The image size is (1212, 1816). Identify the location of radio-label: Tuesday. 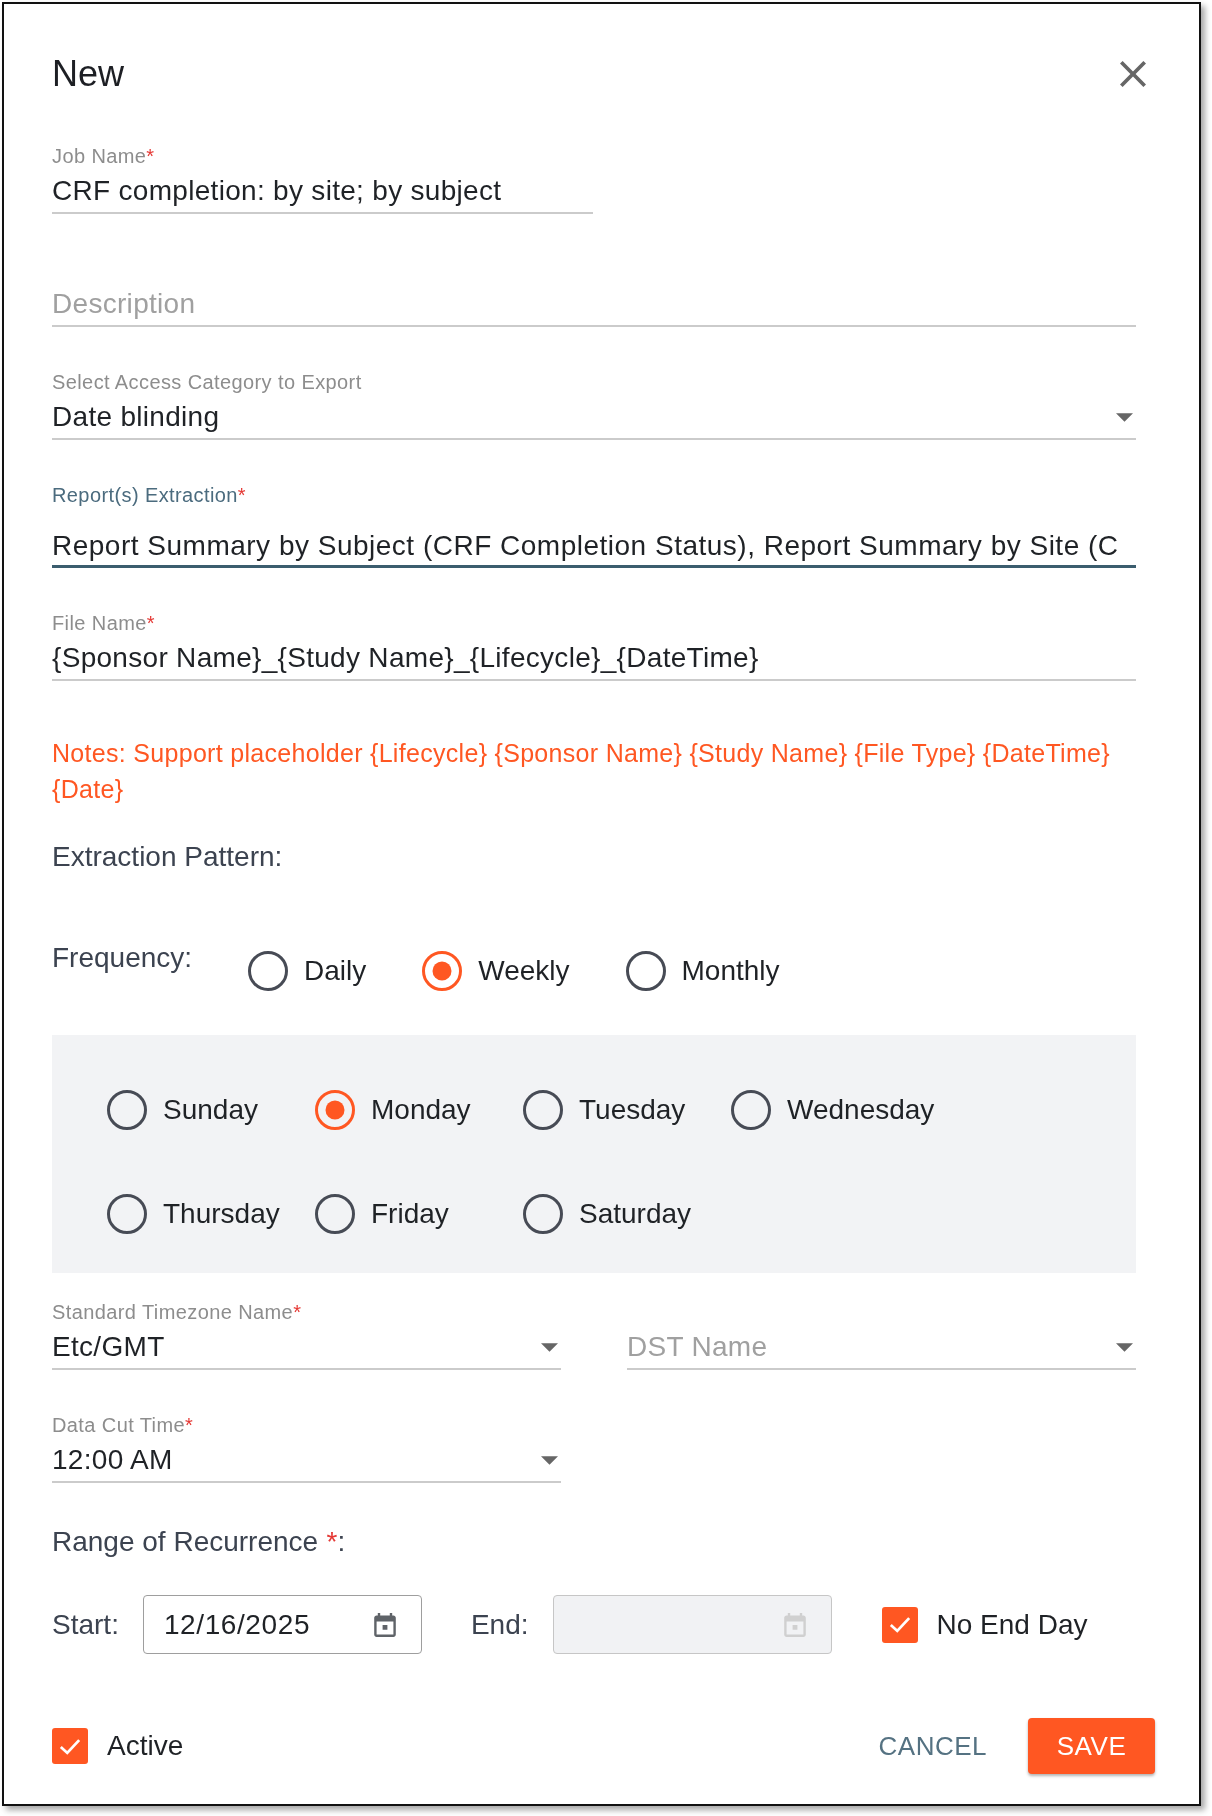
(632, 1110).